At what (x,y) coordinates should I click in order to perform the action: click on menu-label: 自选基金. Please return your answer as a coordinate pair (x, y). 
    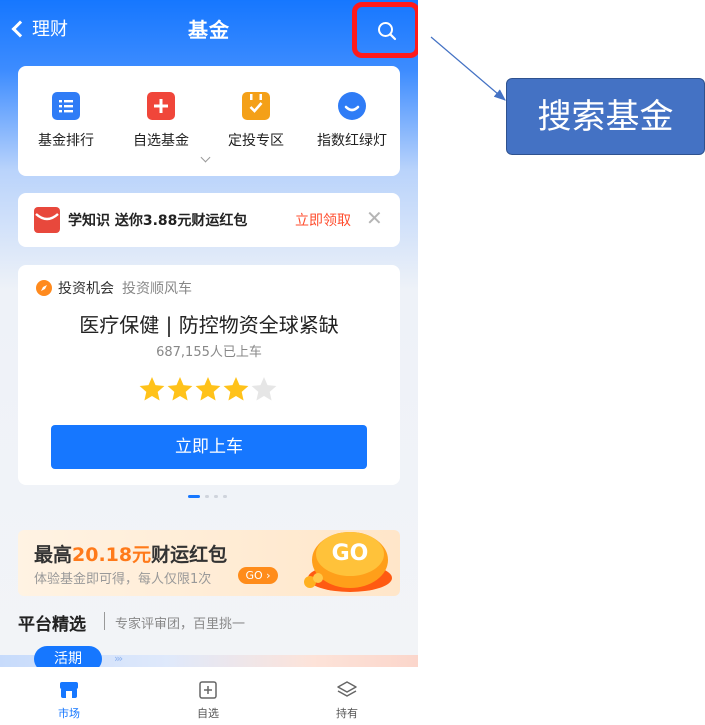
    Looking at the image, I should click on (161, 141).